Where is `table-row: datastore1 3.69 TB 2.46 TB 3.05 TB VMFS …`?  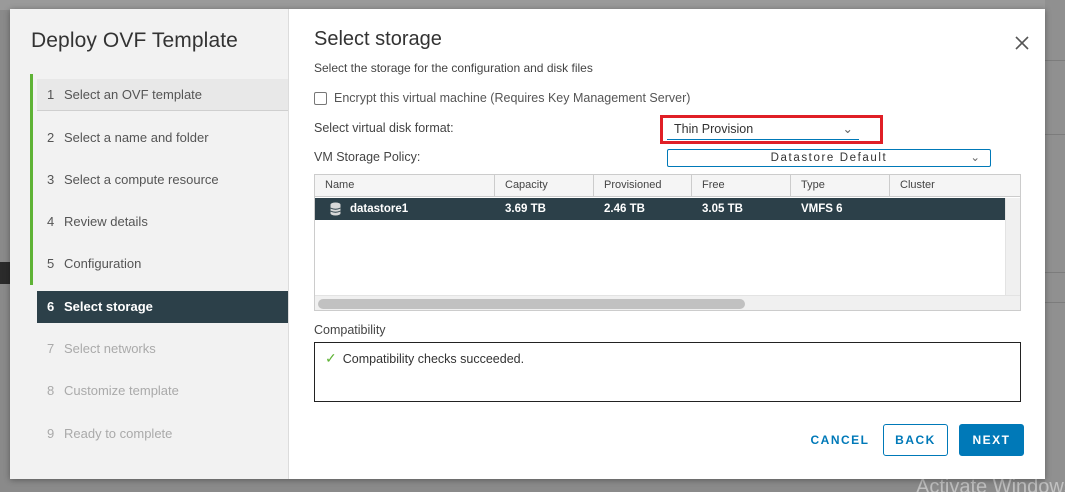
table-row: datastore1 3.69 TB 2.46 TB 3.05 TB VMFS … is located at coordinates (660, 209).